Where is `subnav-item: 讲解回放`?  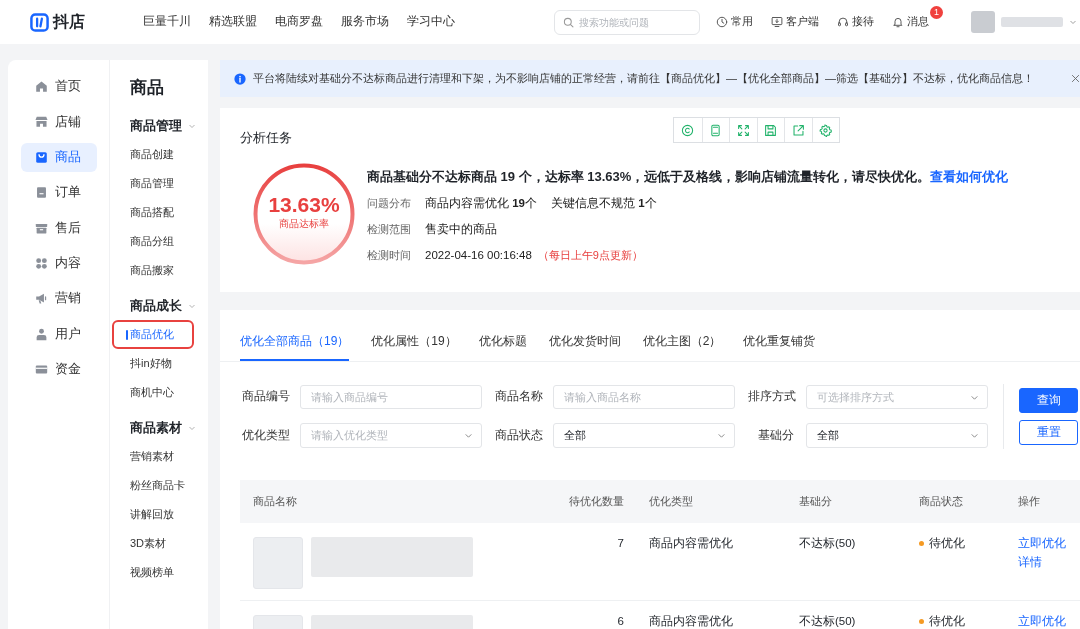 subnav-item: 讲解回放 is located at coordinates (153, 514).